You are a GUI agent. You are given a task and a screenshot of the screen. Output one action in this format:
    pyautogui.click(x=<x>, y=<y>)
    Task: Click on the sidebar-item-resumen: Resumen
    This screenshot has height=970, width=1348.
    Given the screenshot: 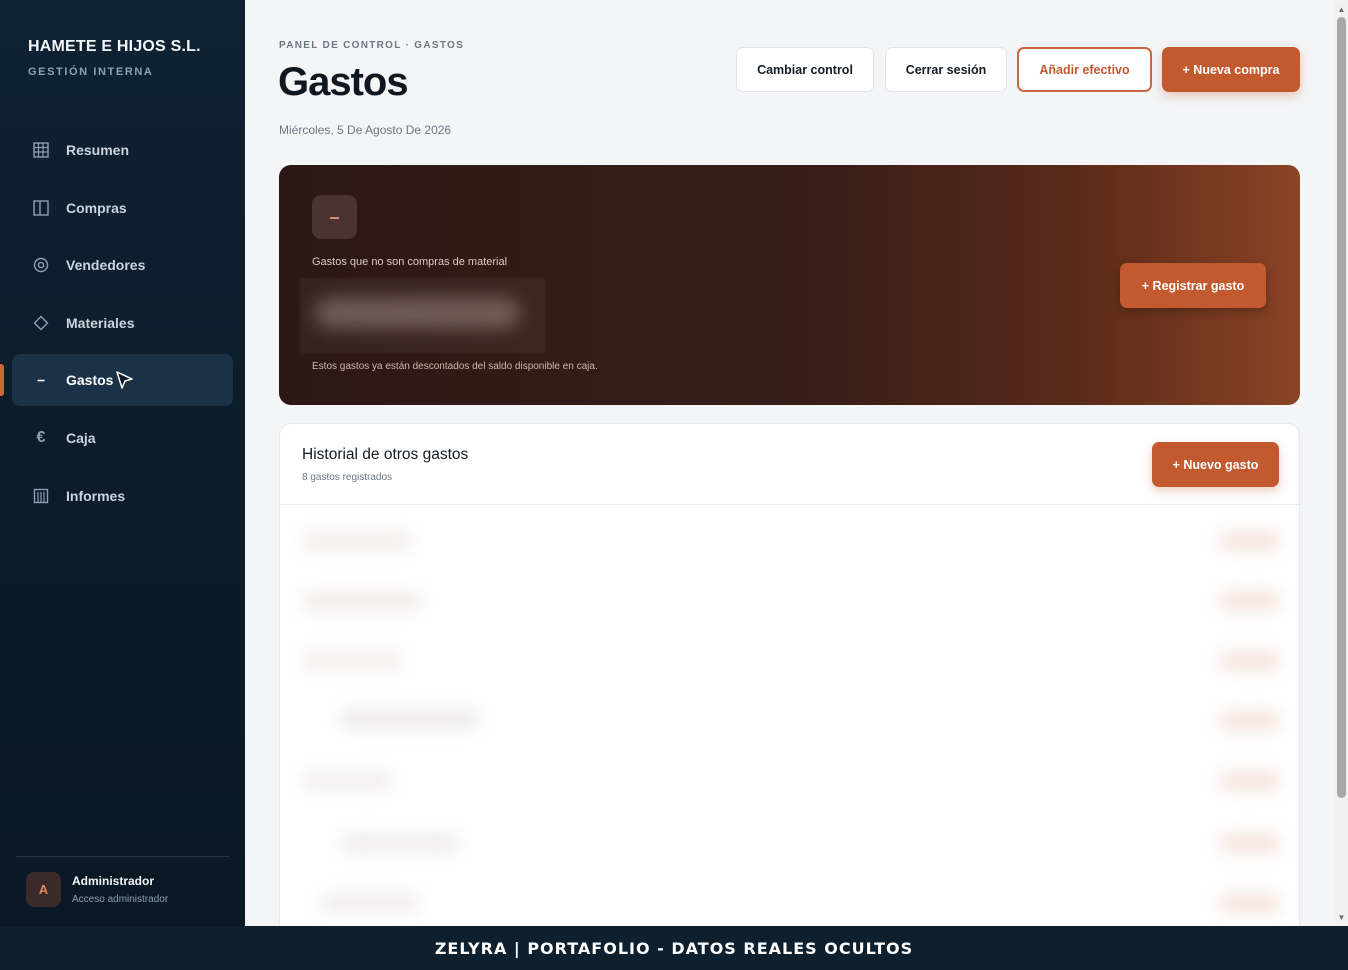 What is the action you would take?
    pyautogui.click(x=122, y=150)
    